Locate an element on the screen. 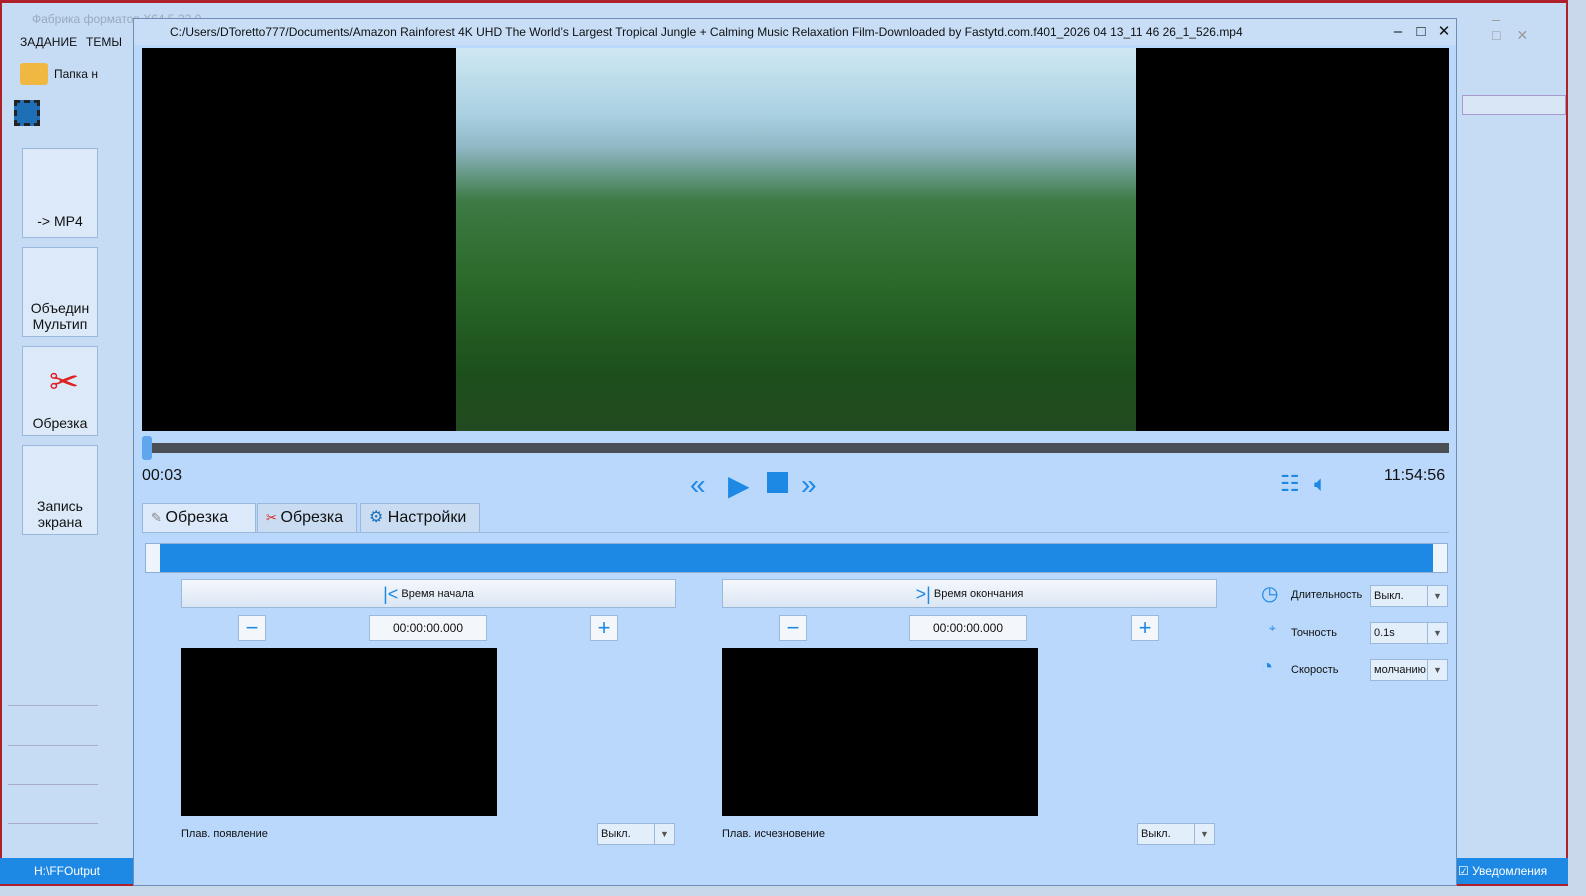 This screenshot has height=896, width=1586. precision-value: 0.1s is located at coordinates (1384, 633).